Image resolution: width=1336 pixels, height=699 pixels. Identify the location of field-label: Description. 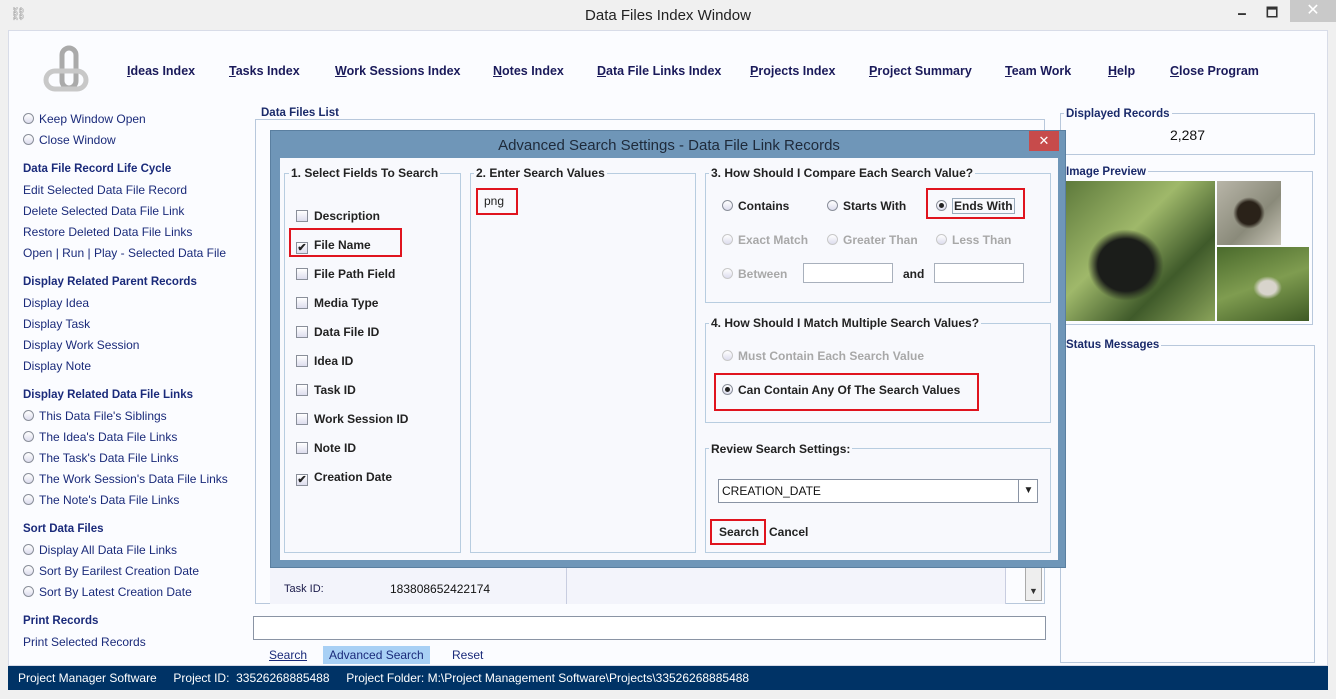
(347, 216).